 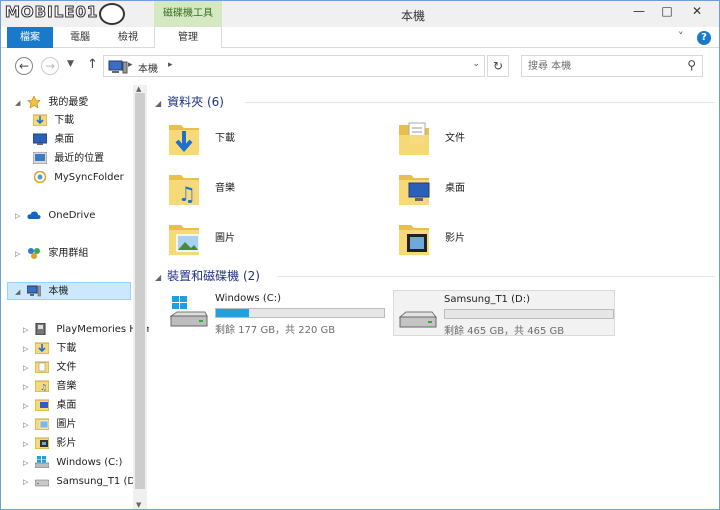 What do you see at coordinates (66, 424) in the screenshot?
I see `nav-label: 圖片` at bounding box center [66, 424].